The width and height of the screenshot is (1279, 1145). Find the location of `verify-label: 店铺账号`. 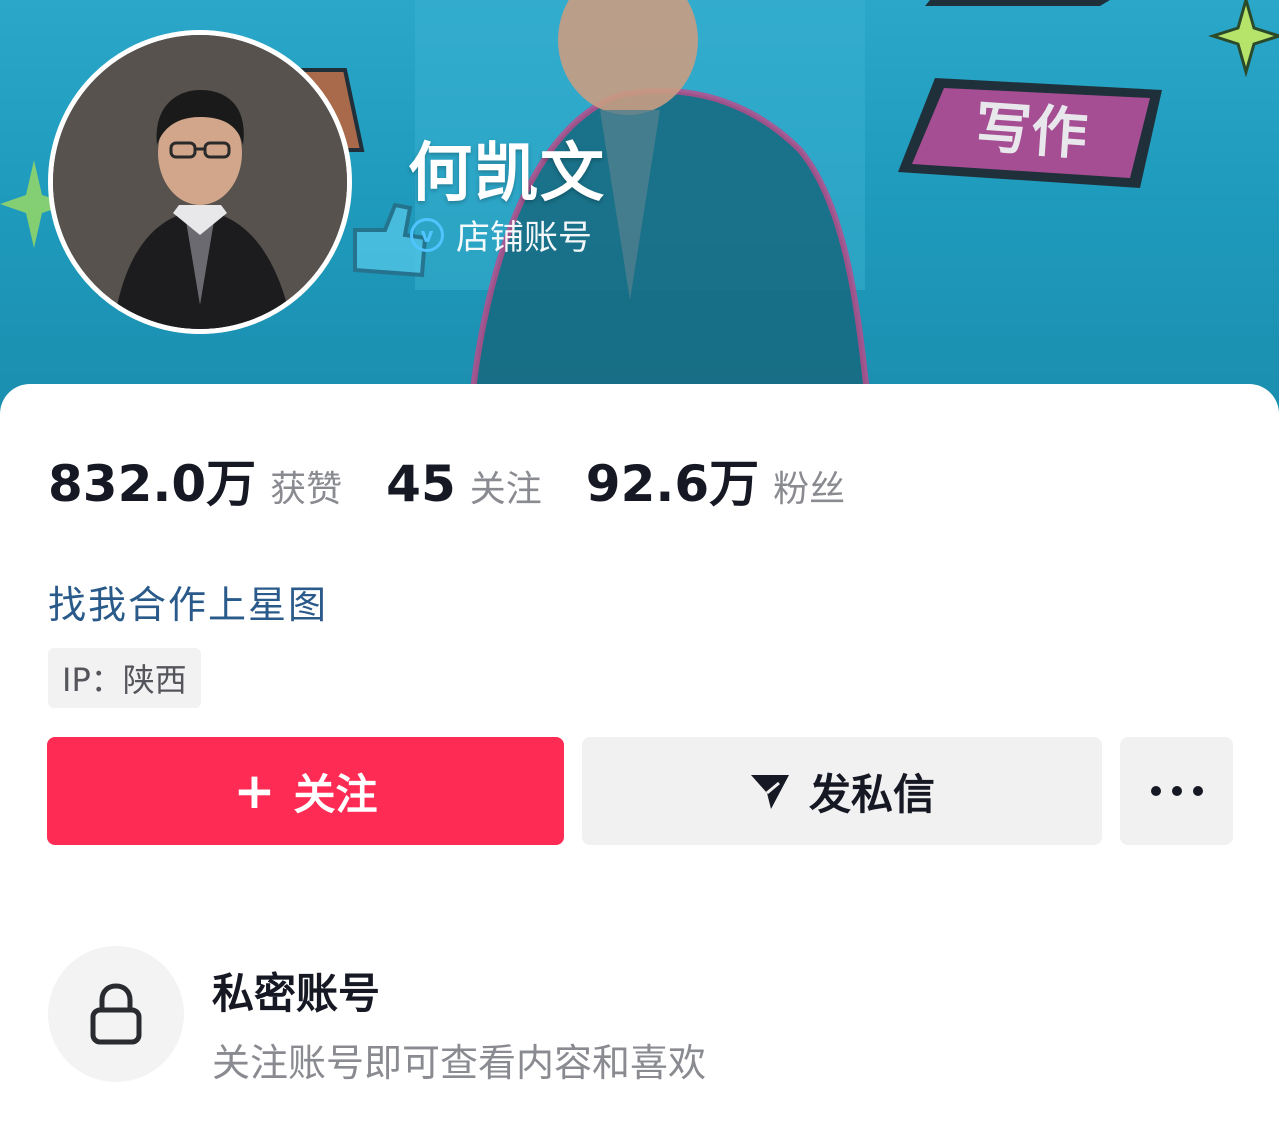

verify-label: 店铺账号 is located at coordinates (524, 238).